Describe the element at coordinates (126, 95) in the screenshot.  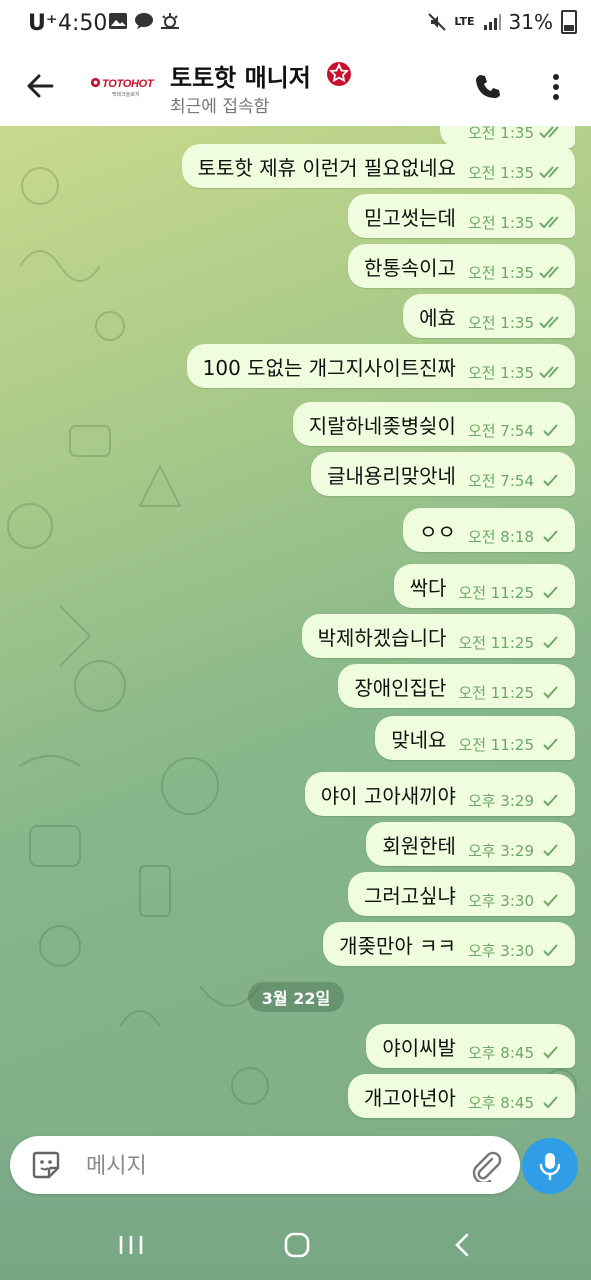
I see `logo-subtext: 백테크놀로지` at that location.